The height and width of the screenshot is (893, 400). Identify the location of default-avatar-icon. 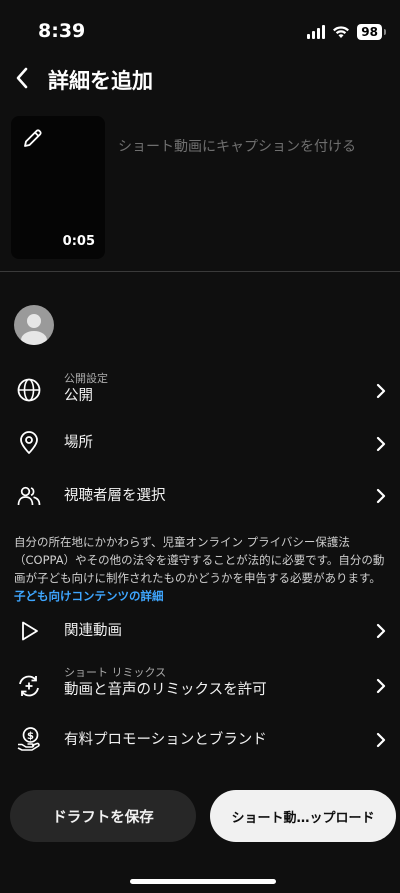
(34, 329).